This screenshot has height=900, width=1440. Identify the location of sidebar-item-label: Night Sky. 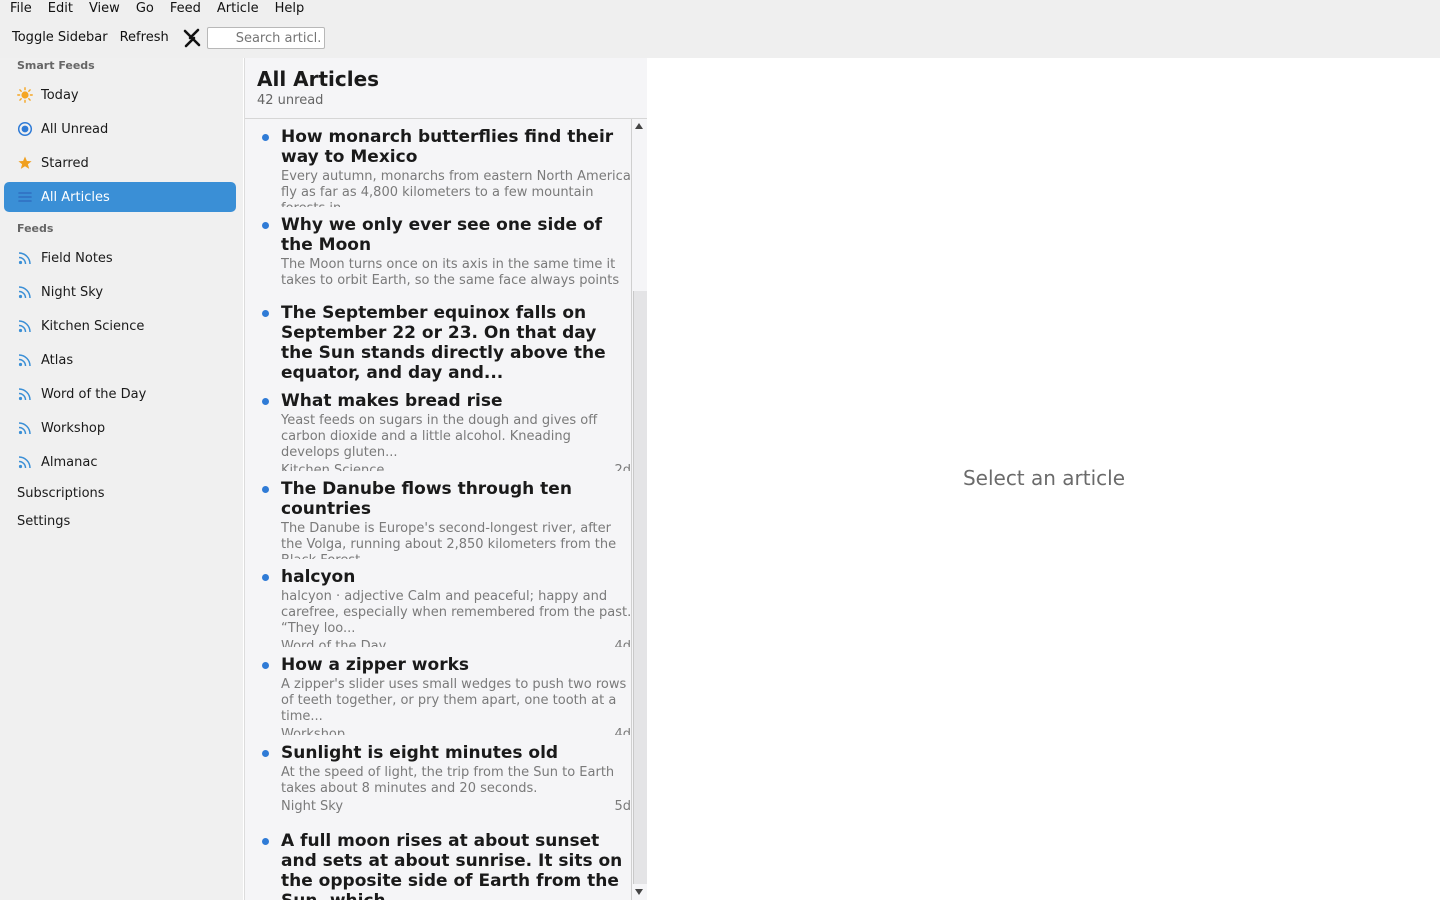
(72, 292).